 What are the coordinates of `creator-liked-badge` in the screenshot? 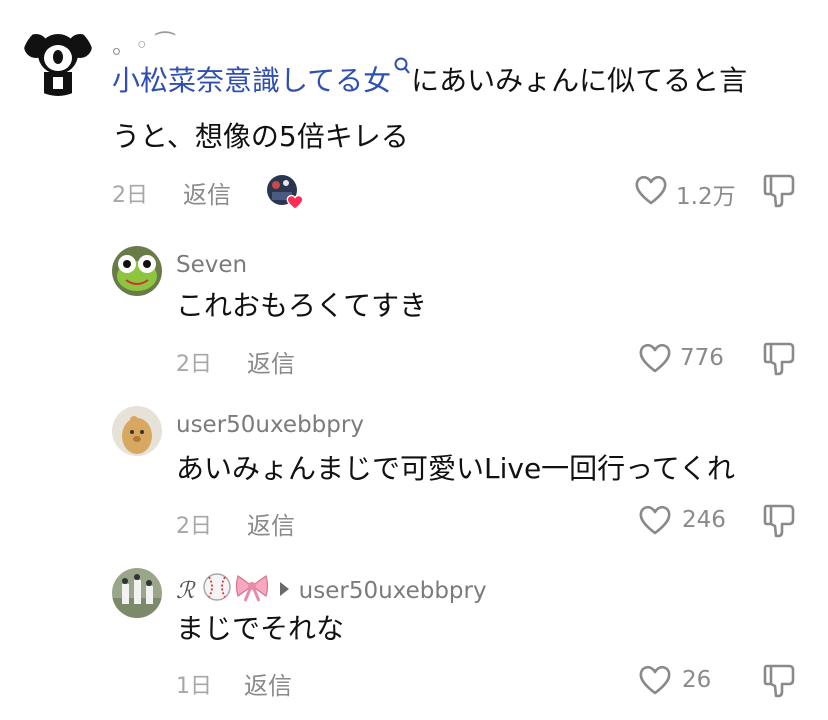 It's located at (285, 192).